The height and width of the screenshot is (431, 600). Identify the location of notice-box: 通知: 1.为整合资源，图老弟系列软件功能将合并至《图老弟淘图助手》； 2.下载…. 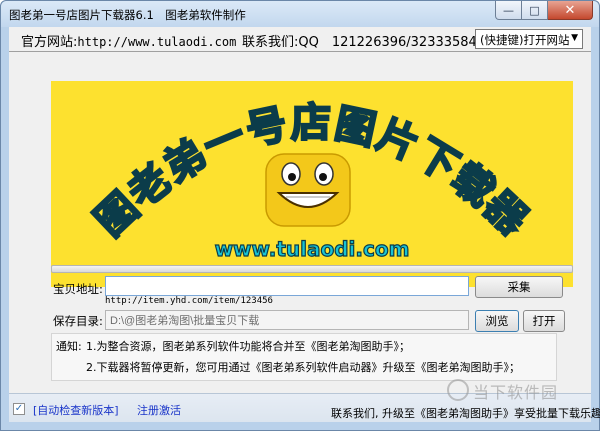
(304, 357).